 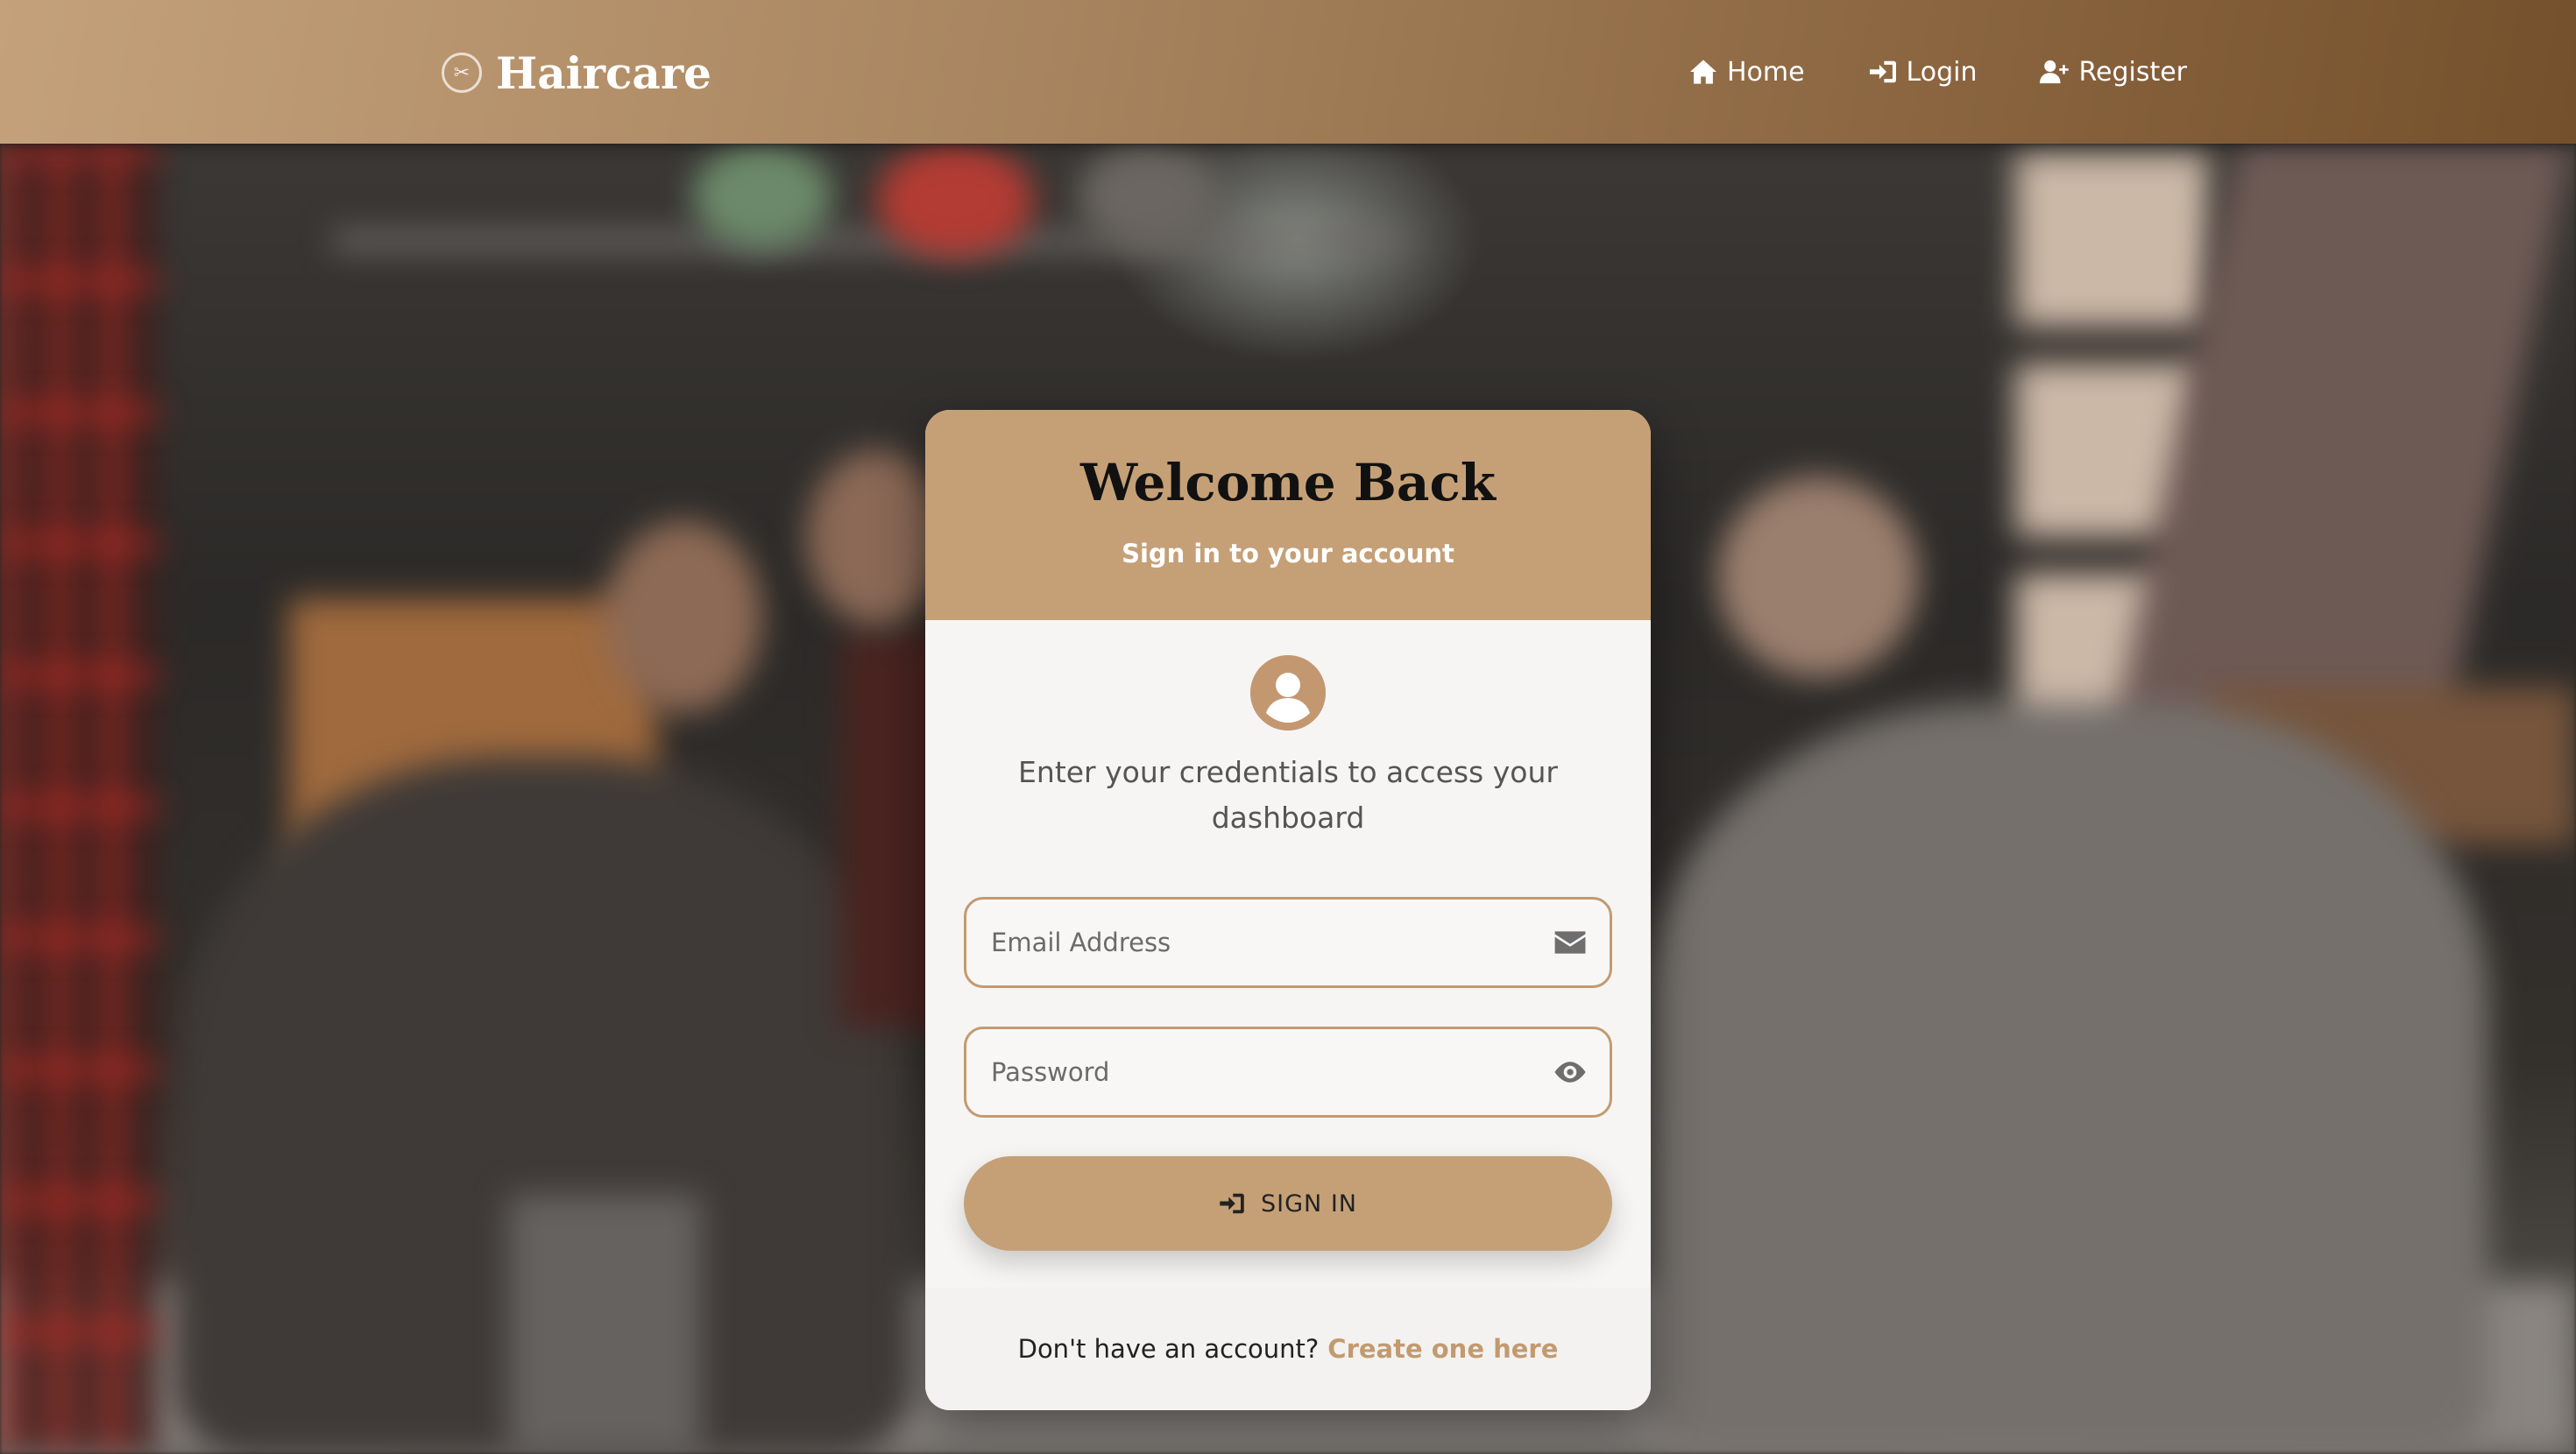 I want to click on nav-login-label: Login, so click(x=1942, y=72).